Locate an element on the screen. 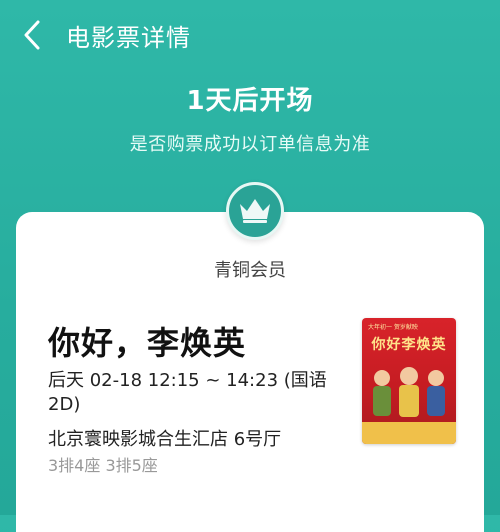 This screenshot has height=532, width=500. page-title: 电影票详情 is located at coordinates (128, 38).